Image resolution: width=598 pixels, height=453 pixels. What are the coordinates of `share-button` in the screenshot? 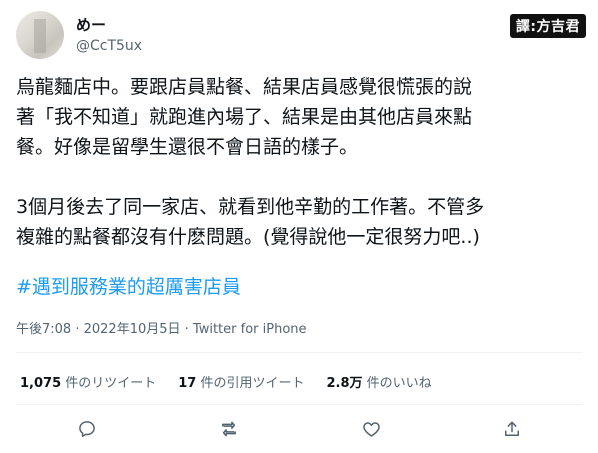 It's located at (512, 429).